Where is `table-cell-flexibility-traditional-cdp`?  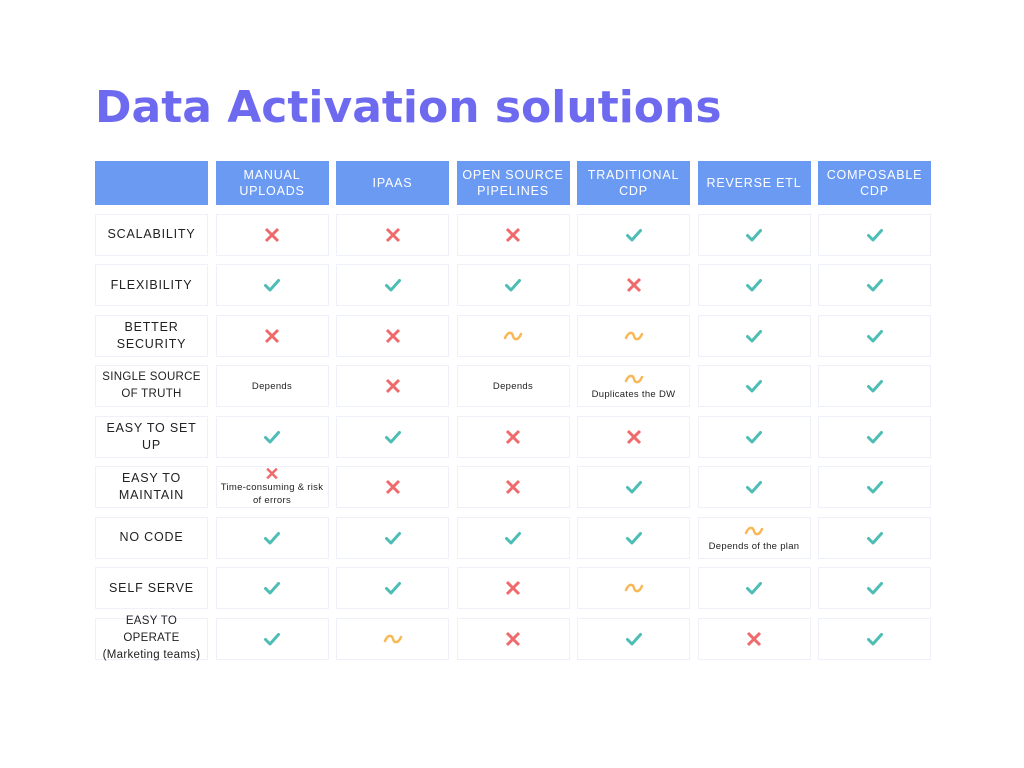 table-cell-flexibility-traditional-cdp is located at coordinates (633, 285).